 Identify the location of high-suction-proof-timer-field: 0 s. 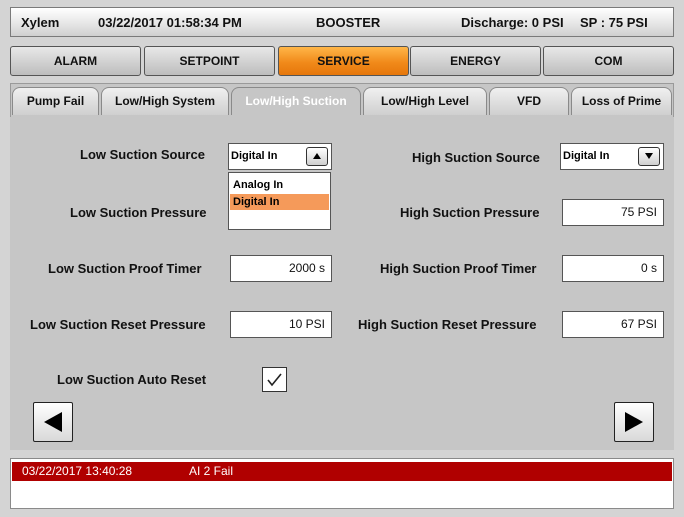
(613, 268).